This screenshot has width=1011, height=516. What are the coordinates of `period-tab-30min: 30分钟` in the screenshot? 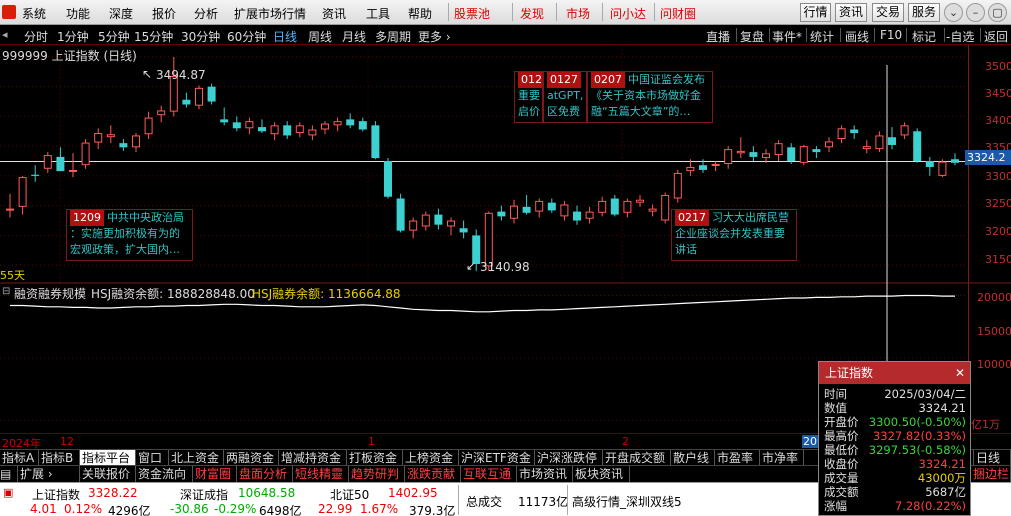 It's located at (200, 36).